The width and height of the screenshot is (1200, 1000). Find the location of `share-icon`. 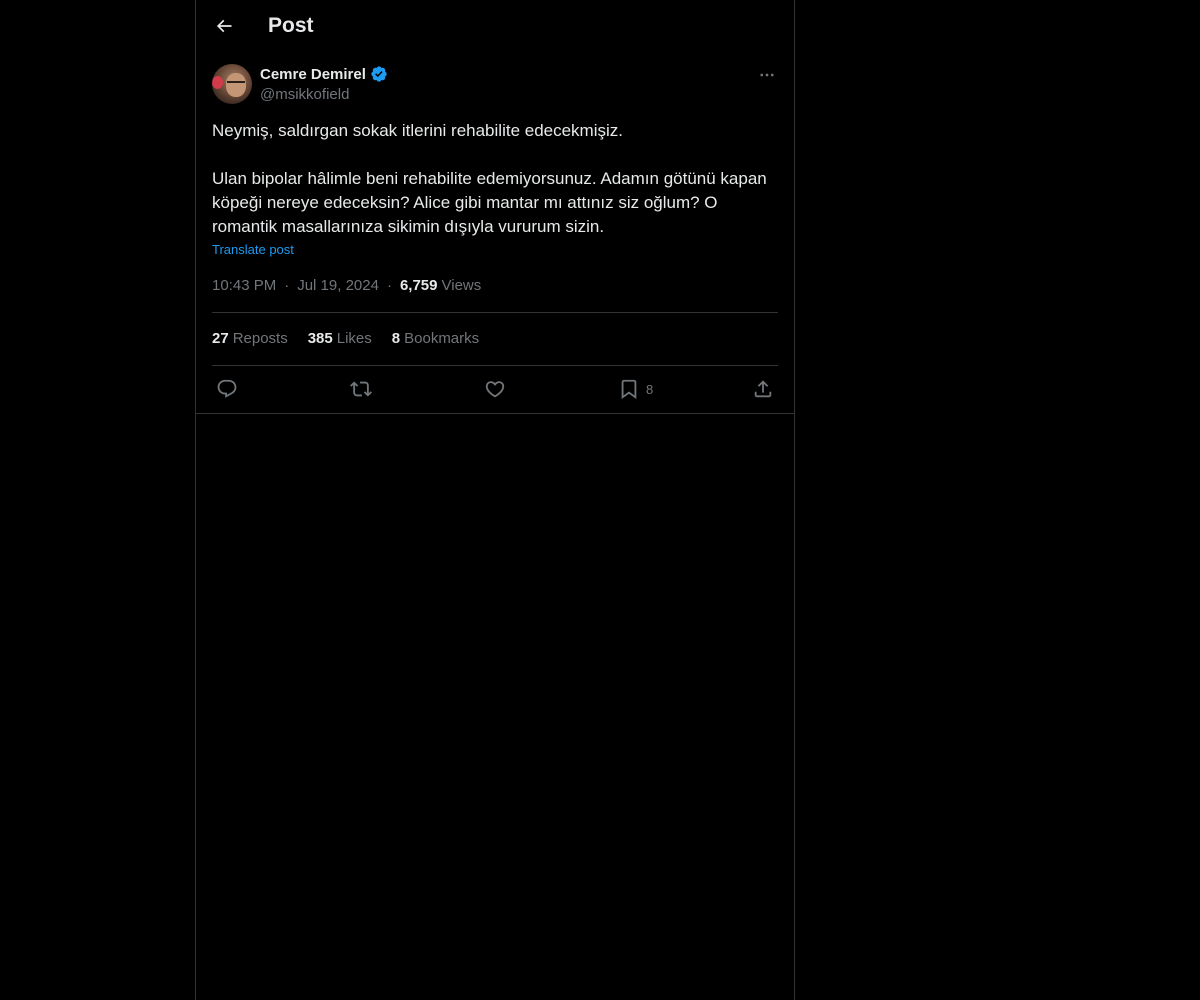

share-icon is located at coordinates (763, 389).